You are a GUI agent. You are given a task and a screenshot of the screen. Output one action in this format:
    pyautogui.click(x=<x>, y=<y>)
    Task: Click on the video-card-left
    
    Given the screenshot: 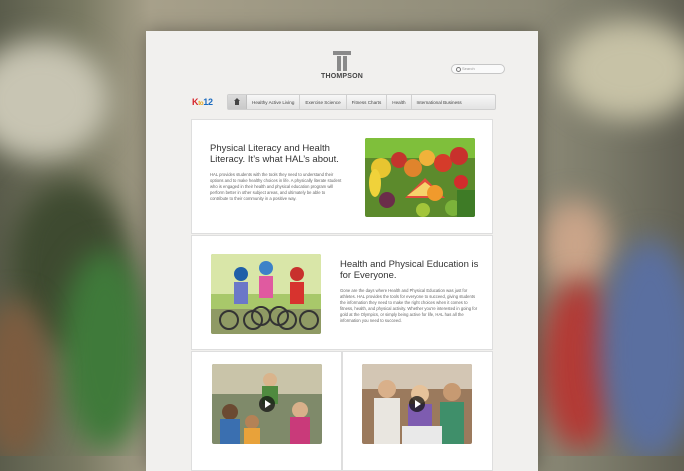 What is the action you would take?
    pyautogui.click(x=266, y=411)
    